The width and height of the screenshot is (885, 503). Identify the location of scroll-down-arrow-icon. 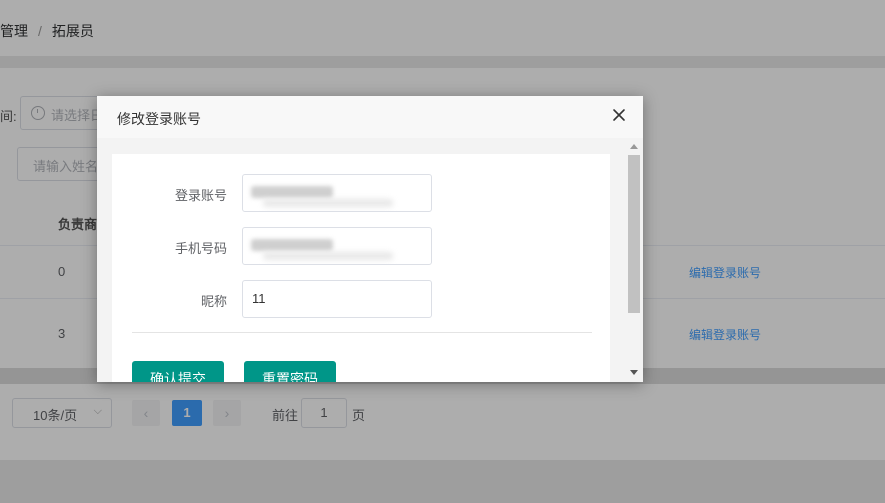
(634, 372).